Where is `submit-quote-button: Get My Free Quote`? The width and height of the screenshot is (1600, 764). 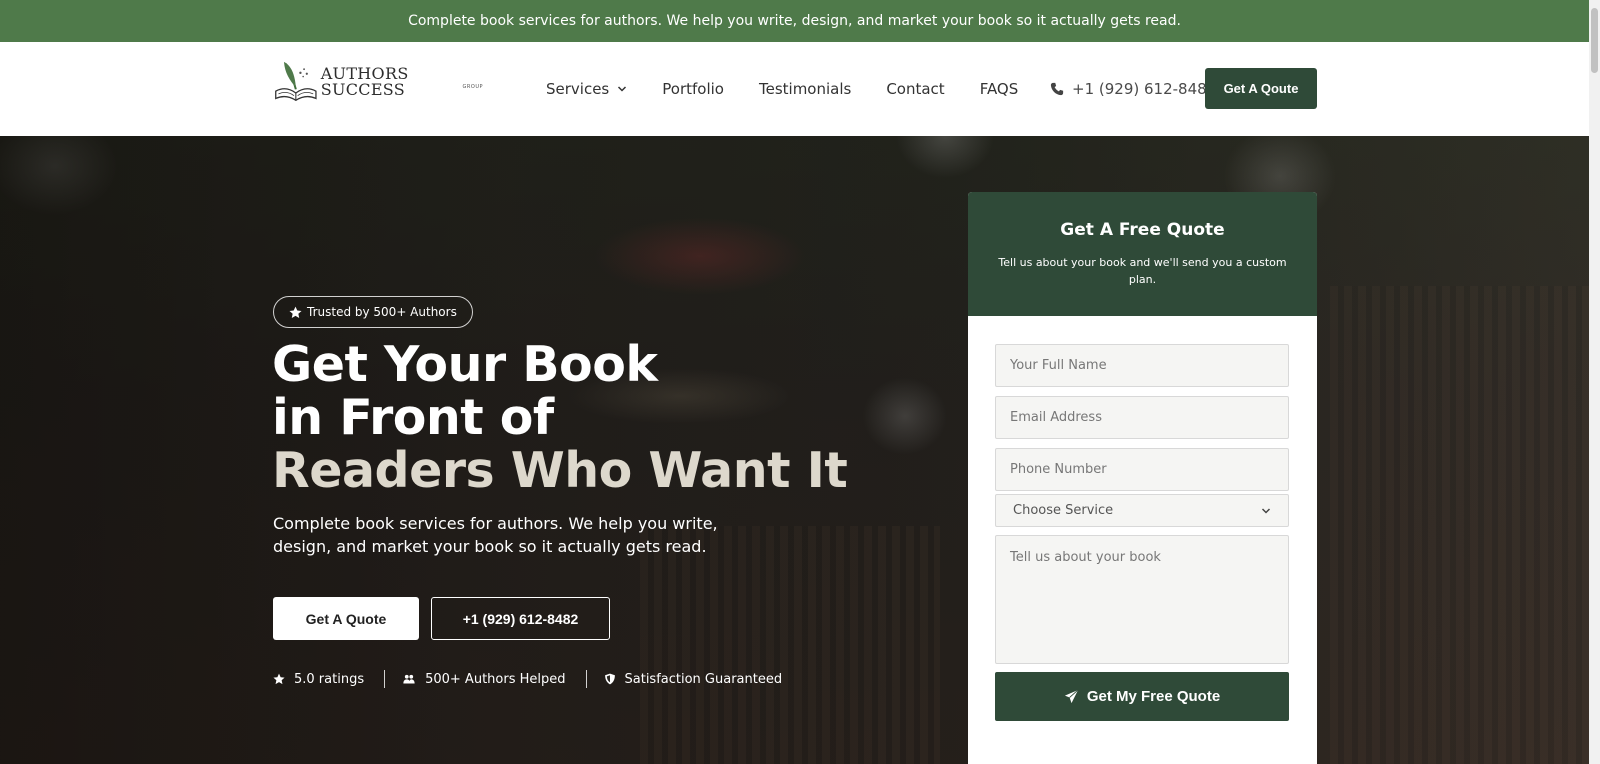
submit-quote-button: Get My Free Quote is located at coordinates (1142, 696).